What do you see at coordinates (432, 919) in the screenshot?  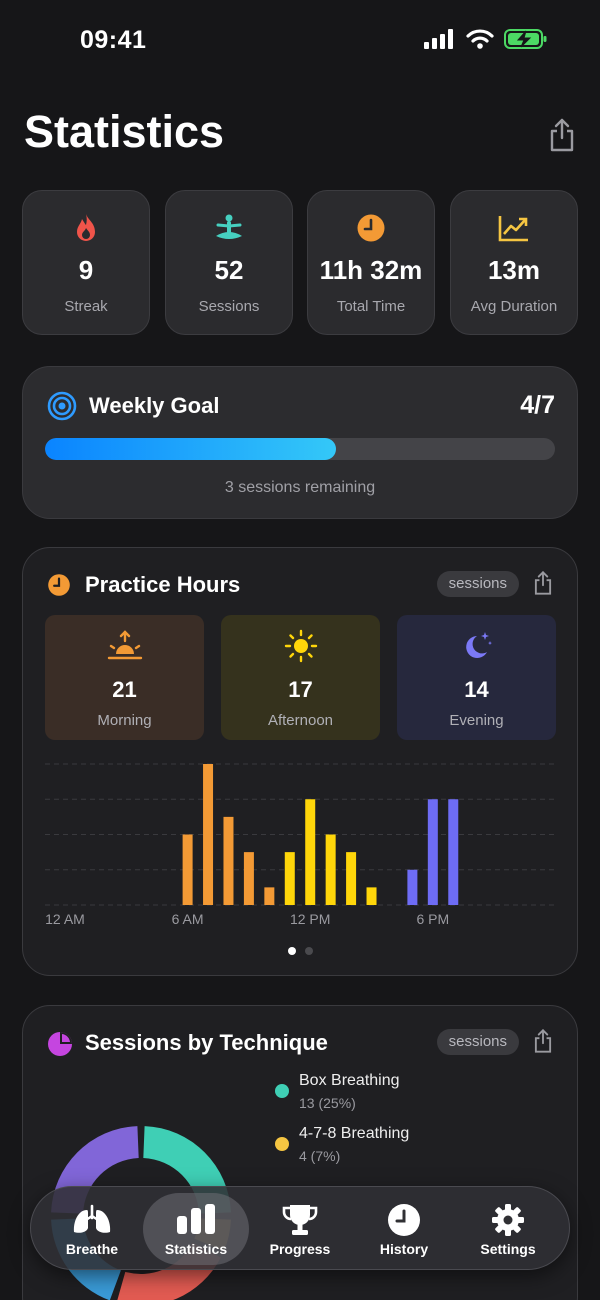 I see `x-tick-label: 6 PM` at bounding box center [432, 919].